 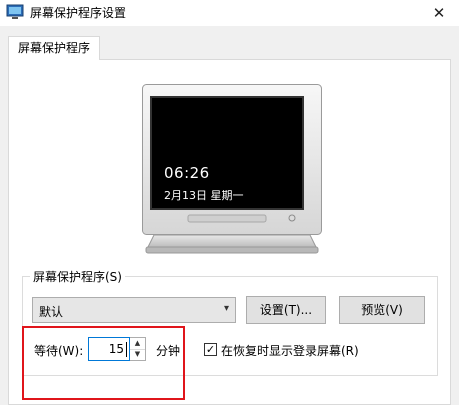 What do you see at coordinates (134, 310) in the screenshot?
I see `screensaver-dropdown: 默认 ▾` at bounding box center [134, 310].